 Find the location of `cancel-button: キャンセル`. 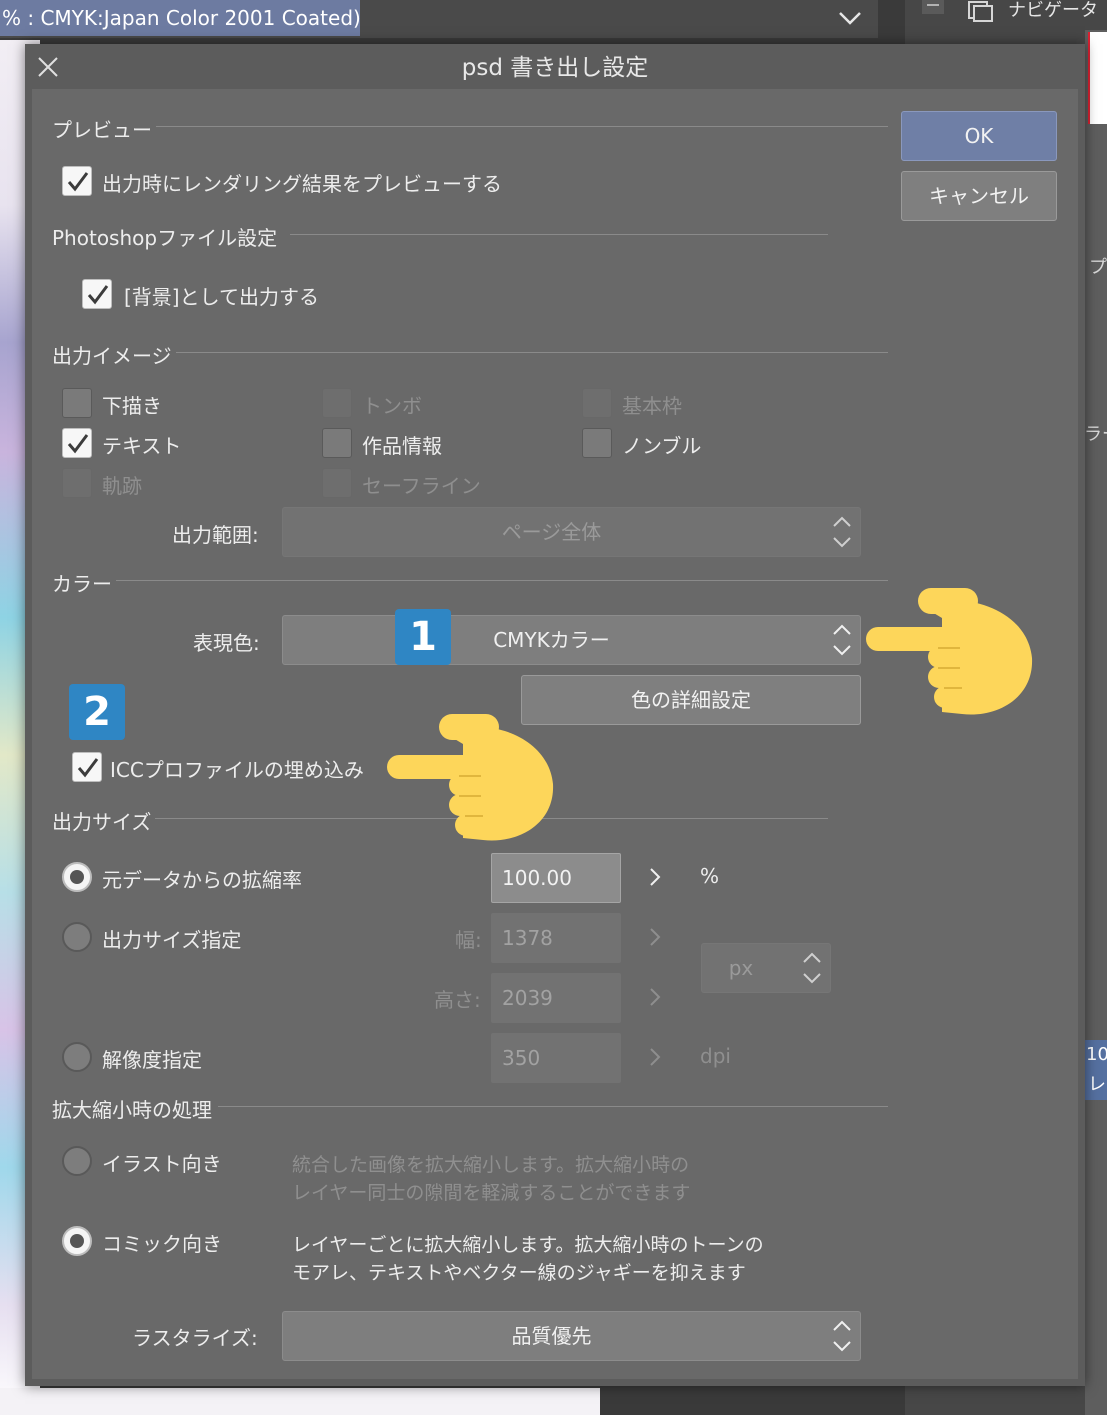

cancel-button: キャンセル is located at coordinates (979, 196).